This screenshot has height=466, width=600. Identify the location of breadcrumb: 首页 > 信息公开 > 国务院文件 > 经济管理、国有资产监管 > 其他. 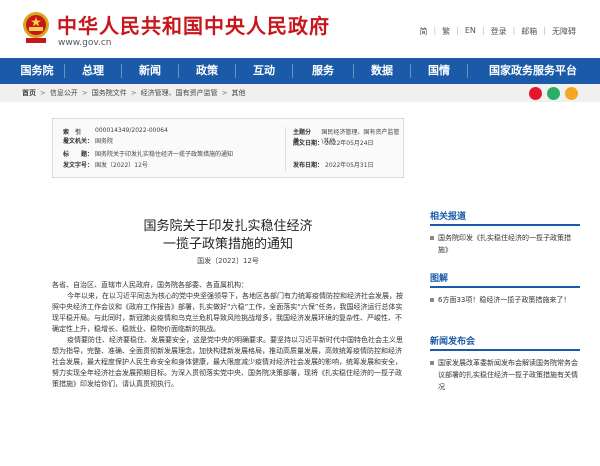
(300, 93).